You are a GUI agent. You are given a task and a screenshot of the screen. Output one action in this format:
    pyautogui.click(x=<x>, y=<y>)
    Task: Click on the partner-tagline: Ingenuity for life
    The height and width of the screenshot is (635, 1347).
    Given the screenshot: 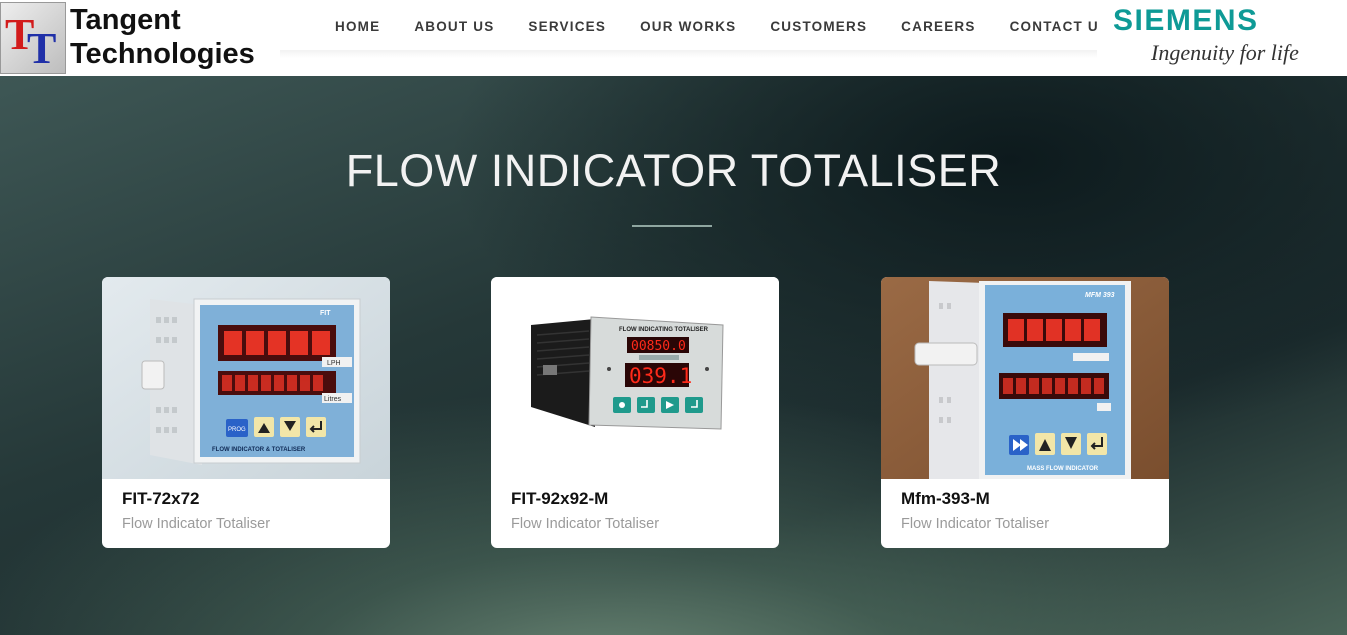 What is the action you would take?
    pyautogui.click(x=1225, y=52)
    